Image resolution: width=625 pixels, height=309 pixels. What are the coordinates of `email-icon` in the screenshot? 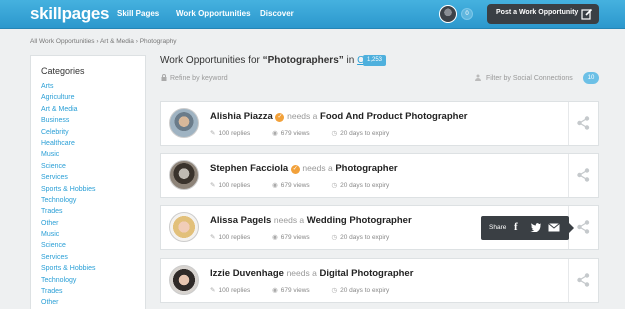 It's located at (554, 227).